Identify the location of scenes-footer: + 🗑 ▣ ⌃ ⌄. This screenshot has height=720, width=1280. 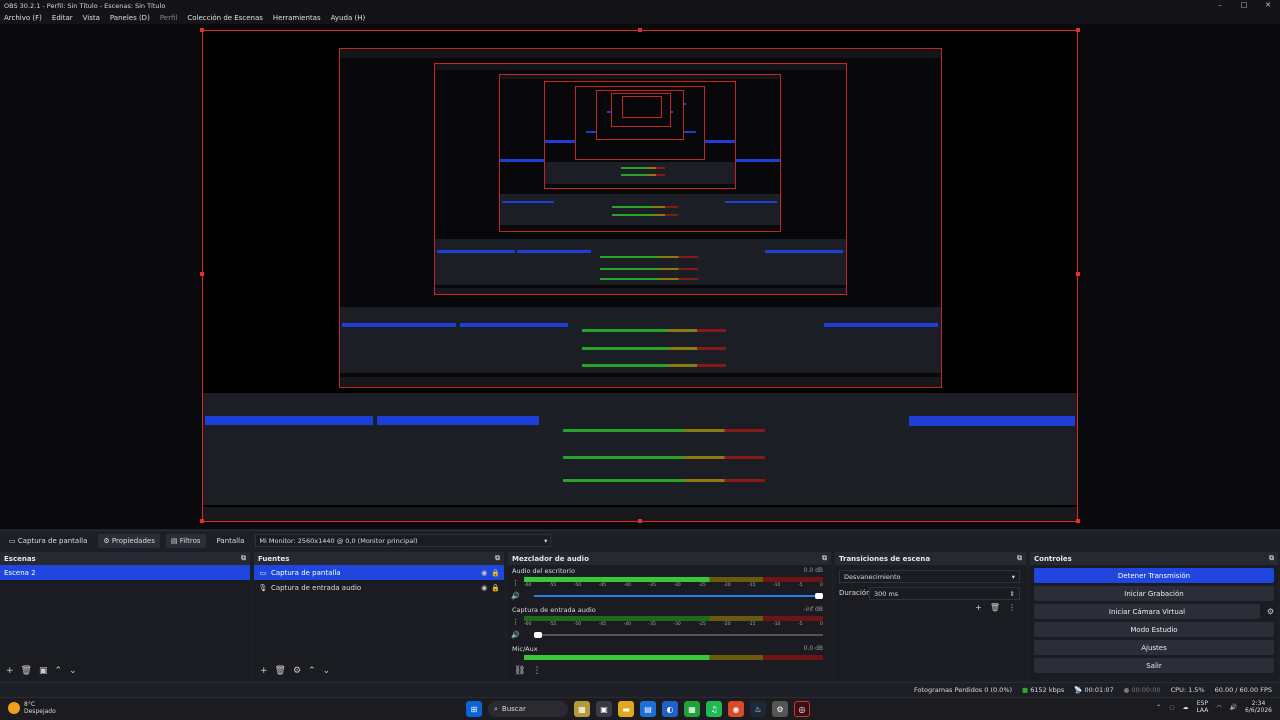
(125, 671).